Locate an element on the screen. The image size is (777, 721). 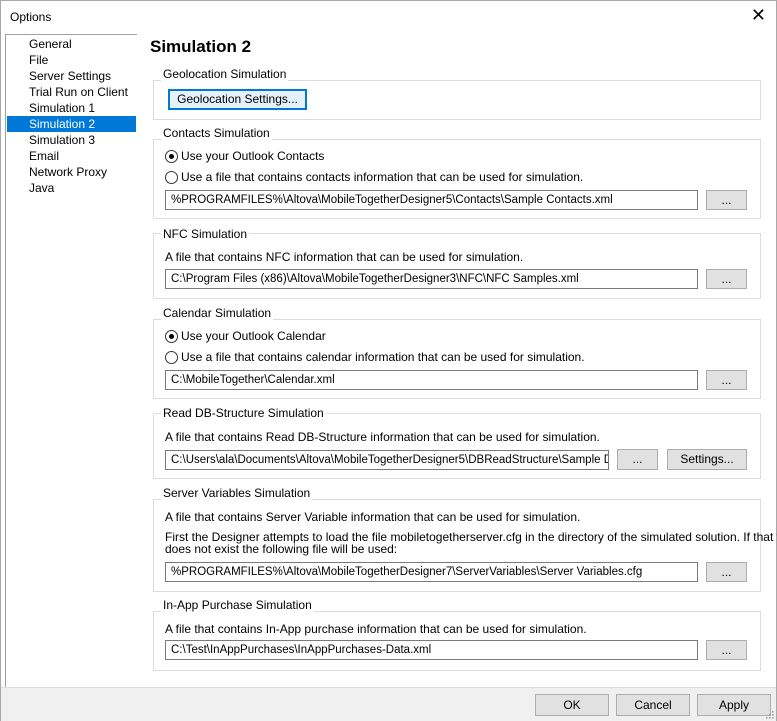
calendar-group-label: Calendar Simulation is located at coordinates (217, 313).